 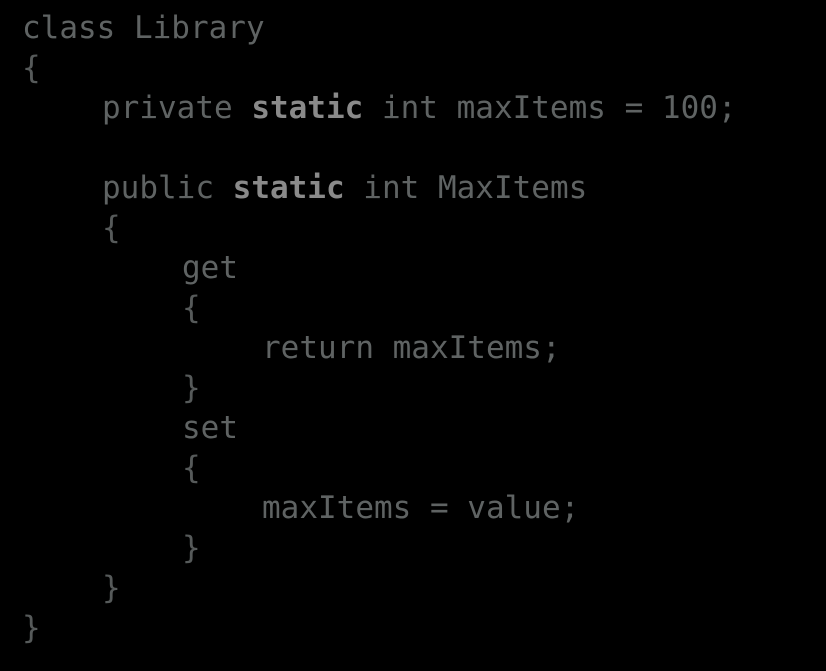 What do you see at coordinates (167, 188) in the screenshot?
I see `code-token-plain: public` at bounding box center [167, 188].